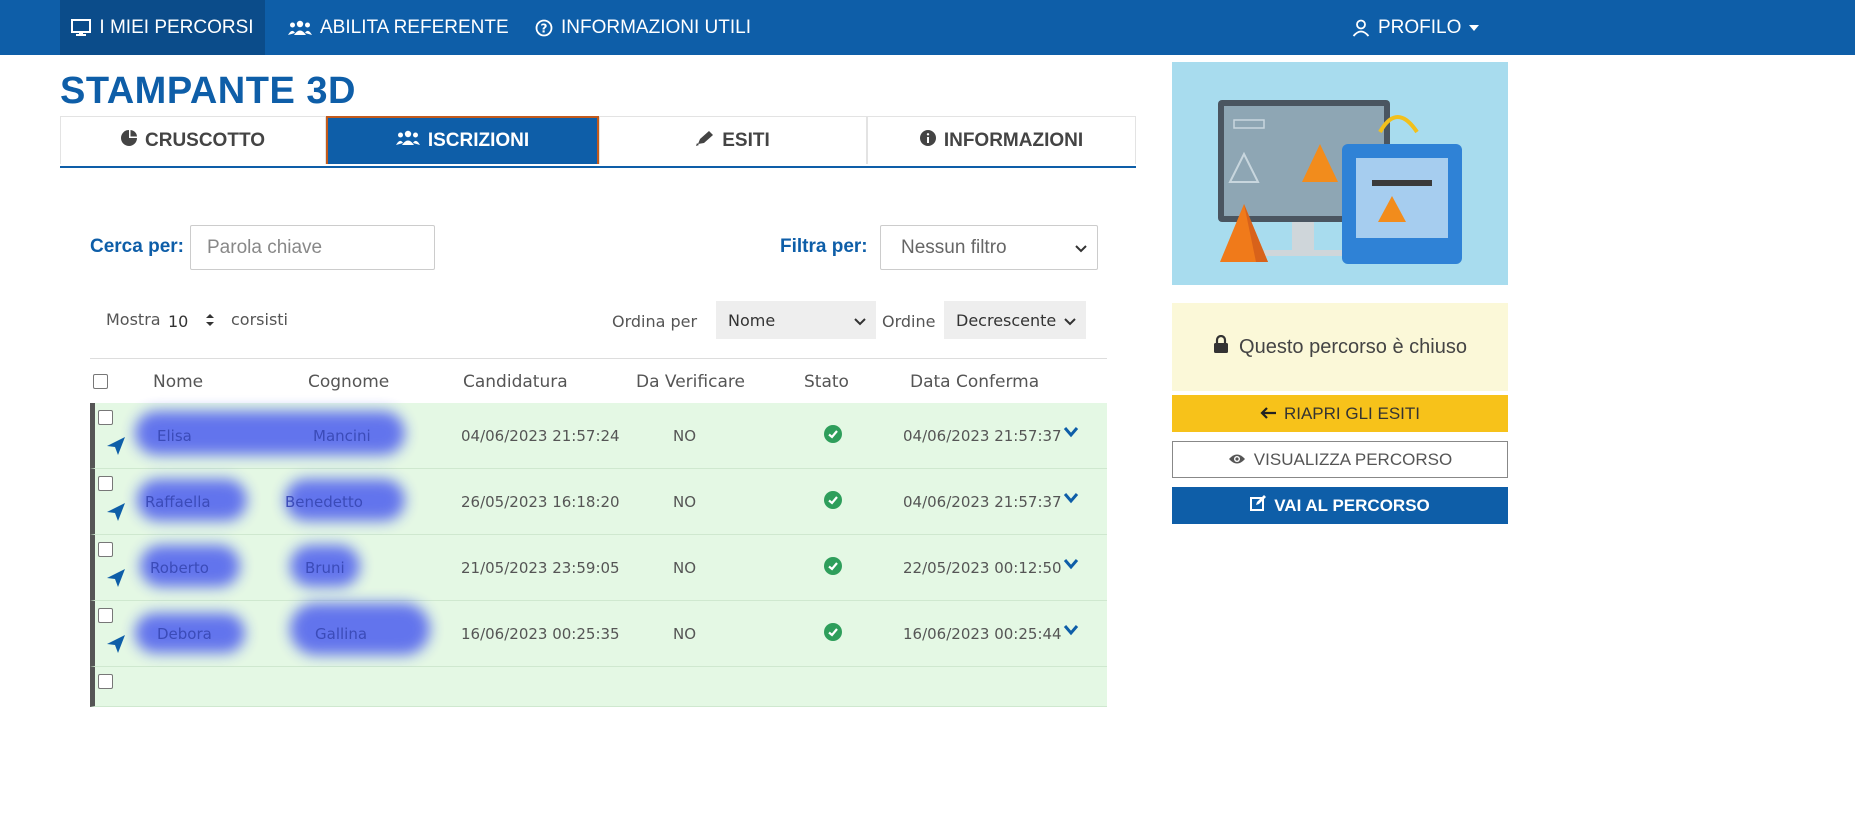 This screenshot has height=819, width=1855. What do you see at coordinates (1340, 173) in the screenshot?
I see `course-image` at bounding box center [1340, 173].